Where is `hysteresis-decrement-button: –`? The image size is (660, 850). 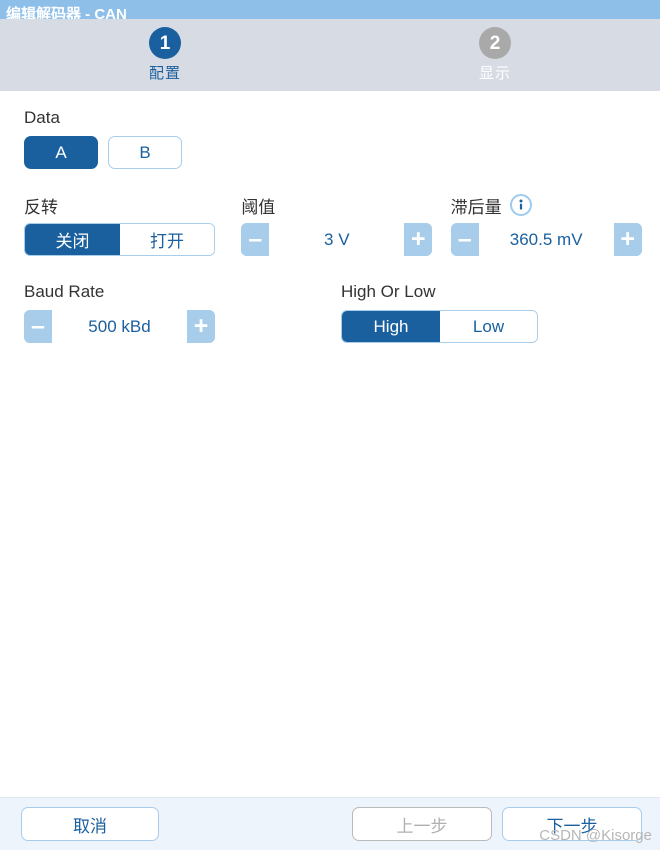
hysteresis-decrement-button: – is located at coordinates (464, 239).